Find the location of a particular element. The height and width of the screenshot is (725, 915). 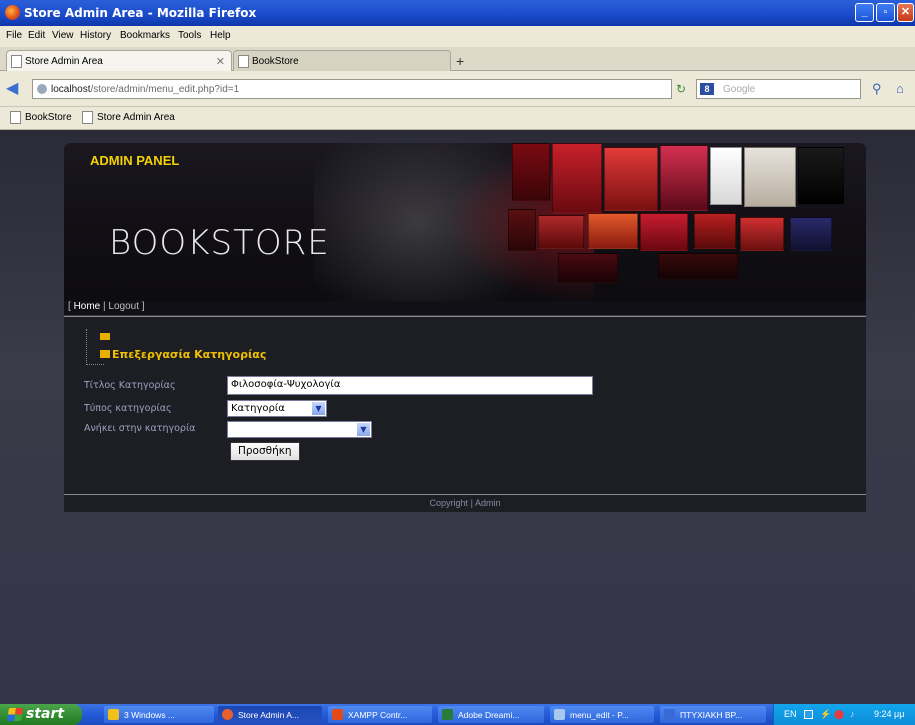

tab-label: Store Admin Area is located at coordinates (64, 61).